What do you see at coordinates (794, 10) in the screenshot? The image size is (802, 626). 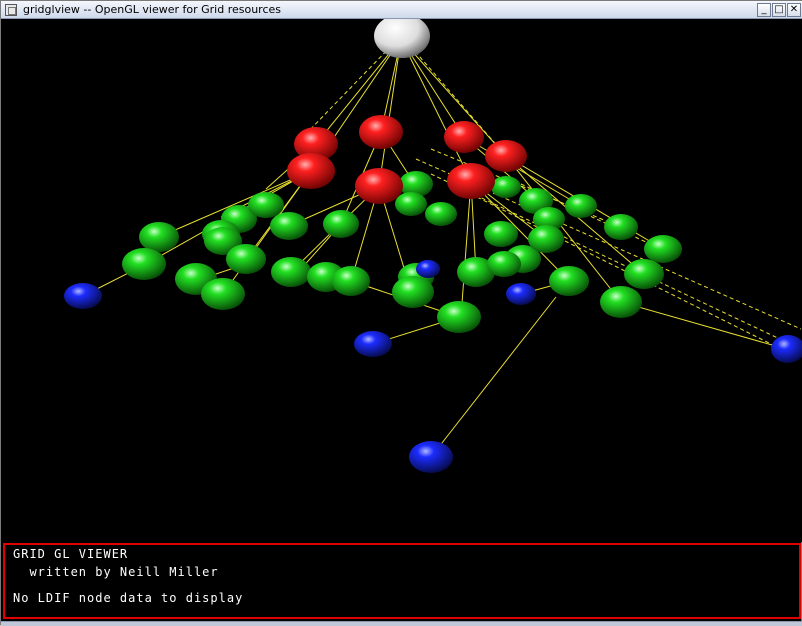 I see `close-button: ✕` at bounding box center [794, 10].